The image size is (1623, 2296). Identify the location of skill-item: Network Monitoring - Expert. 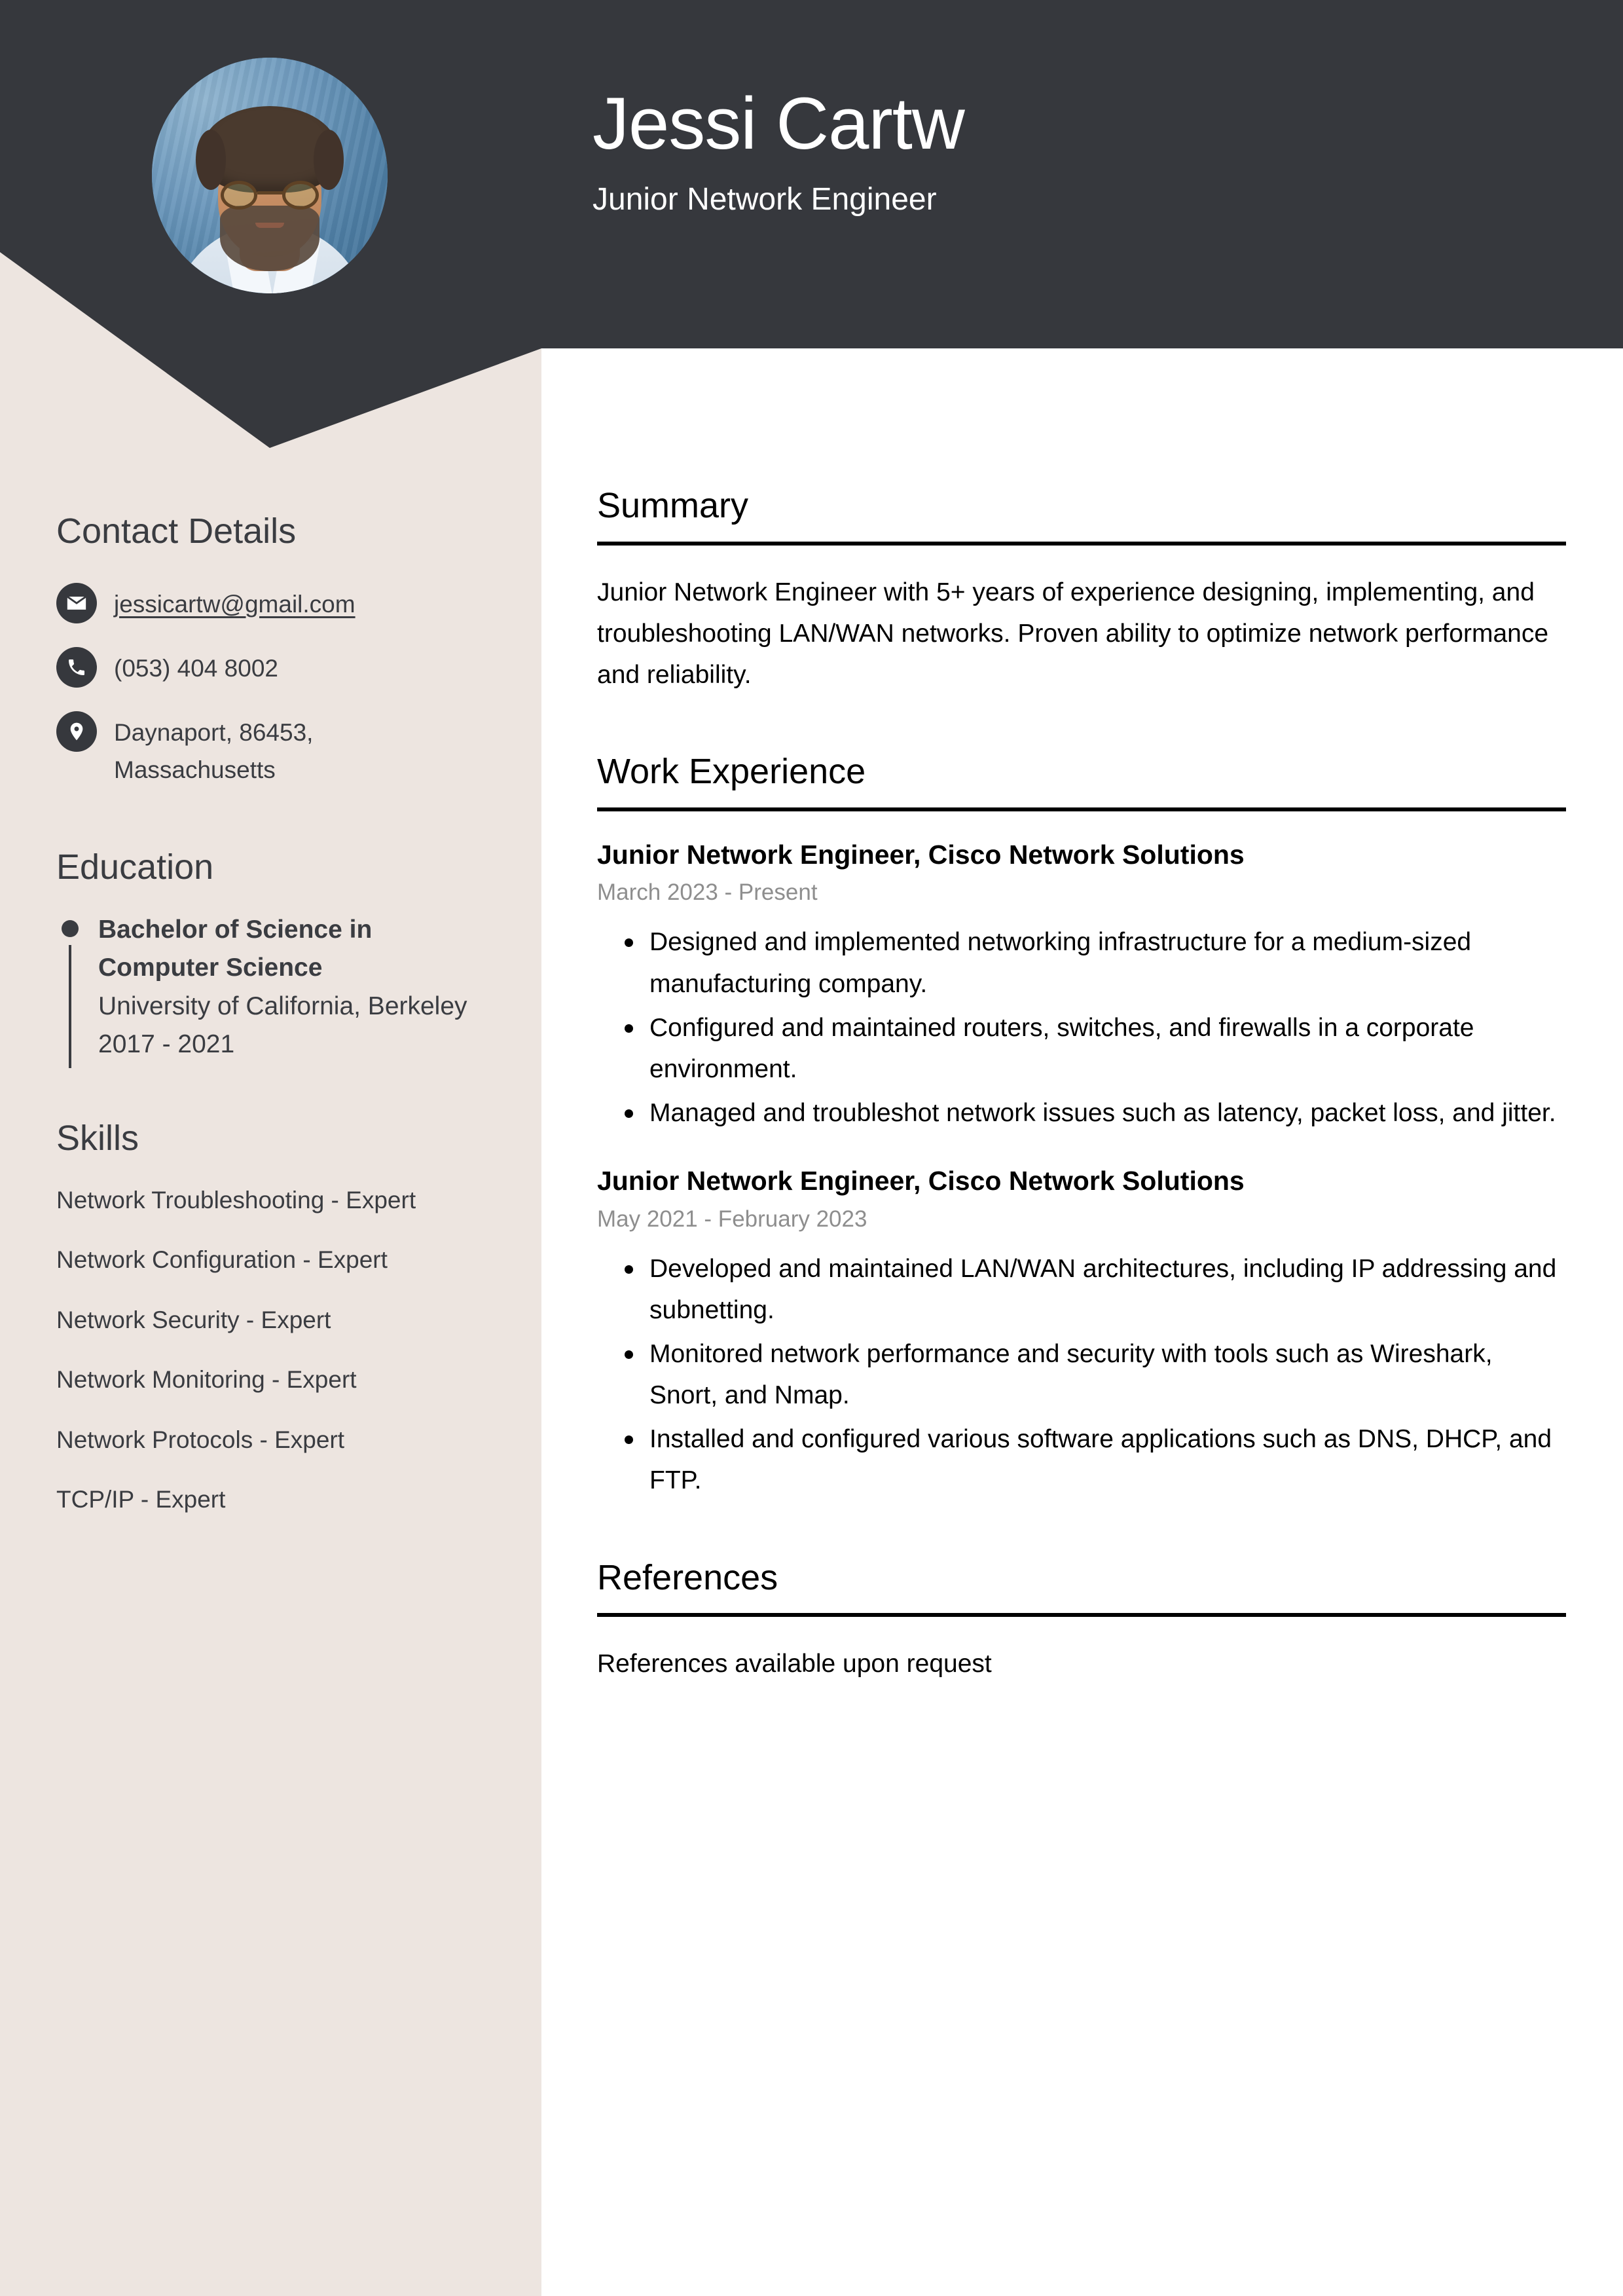
(206, 1380).